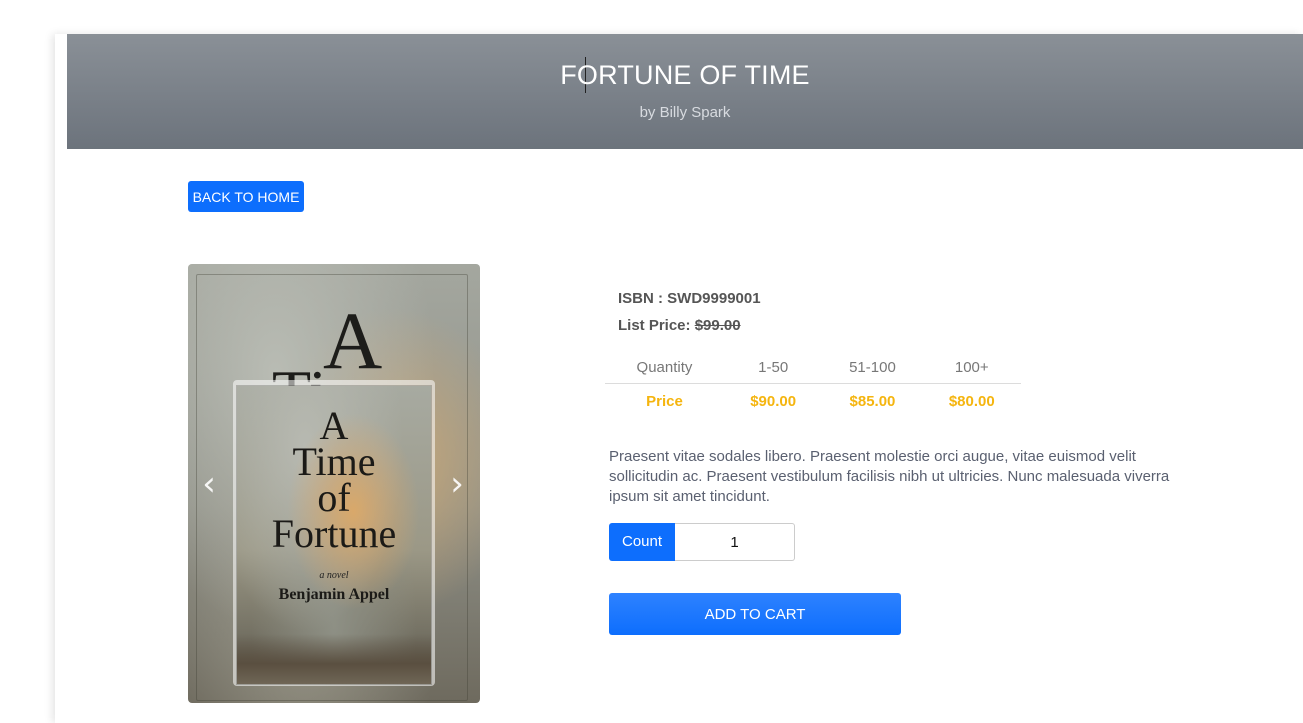 The width and height of the screenshot is (1303, 723). Describe the element at coordinates (872, 401) in the screenshot. I see `pricing-value-cell: $85.00` at that location.